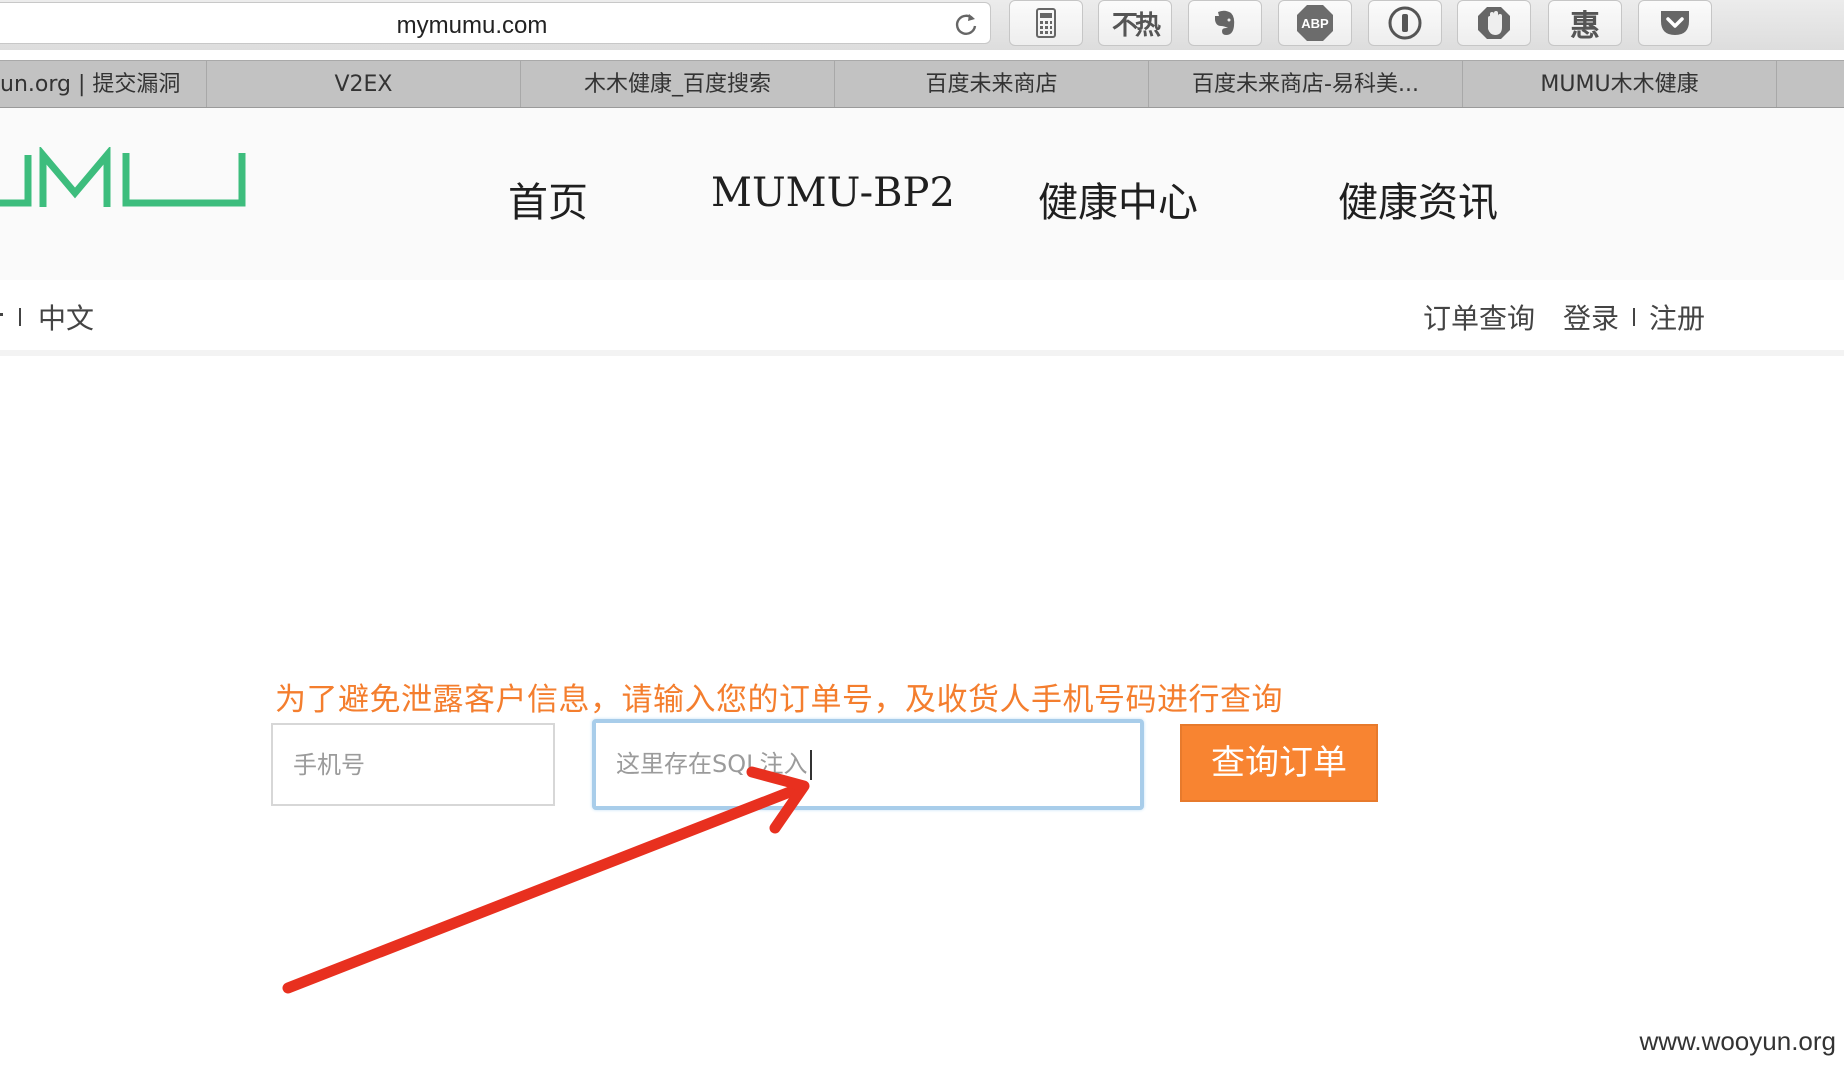  I want to click on pocket-extension-button, so click(1675, 23).